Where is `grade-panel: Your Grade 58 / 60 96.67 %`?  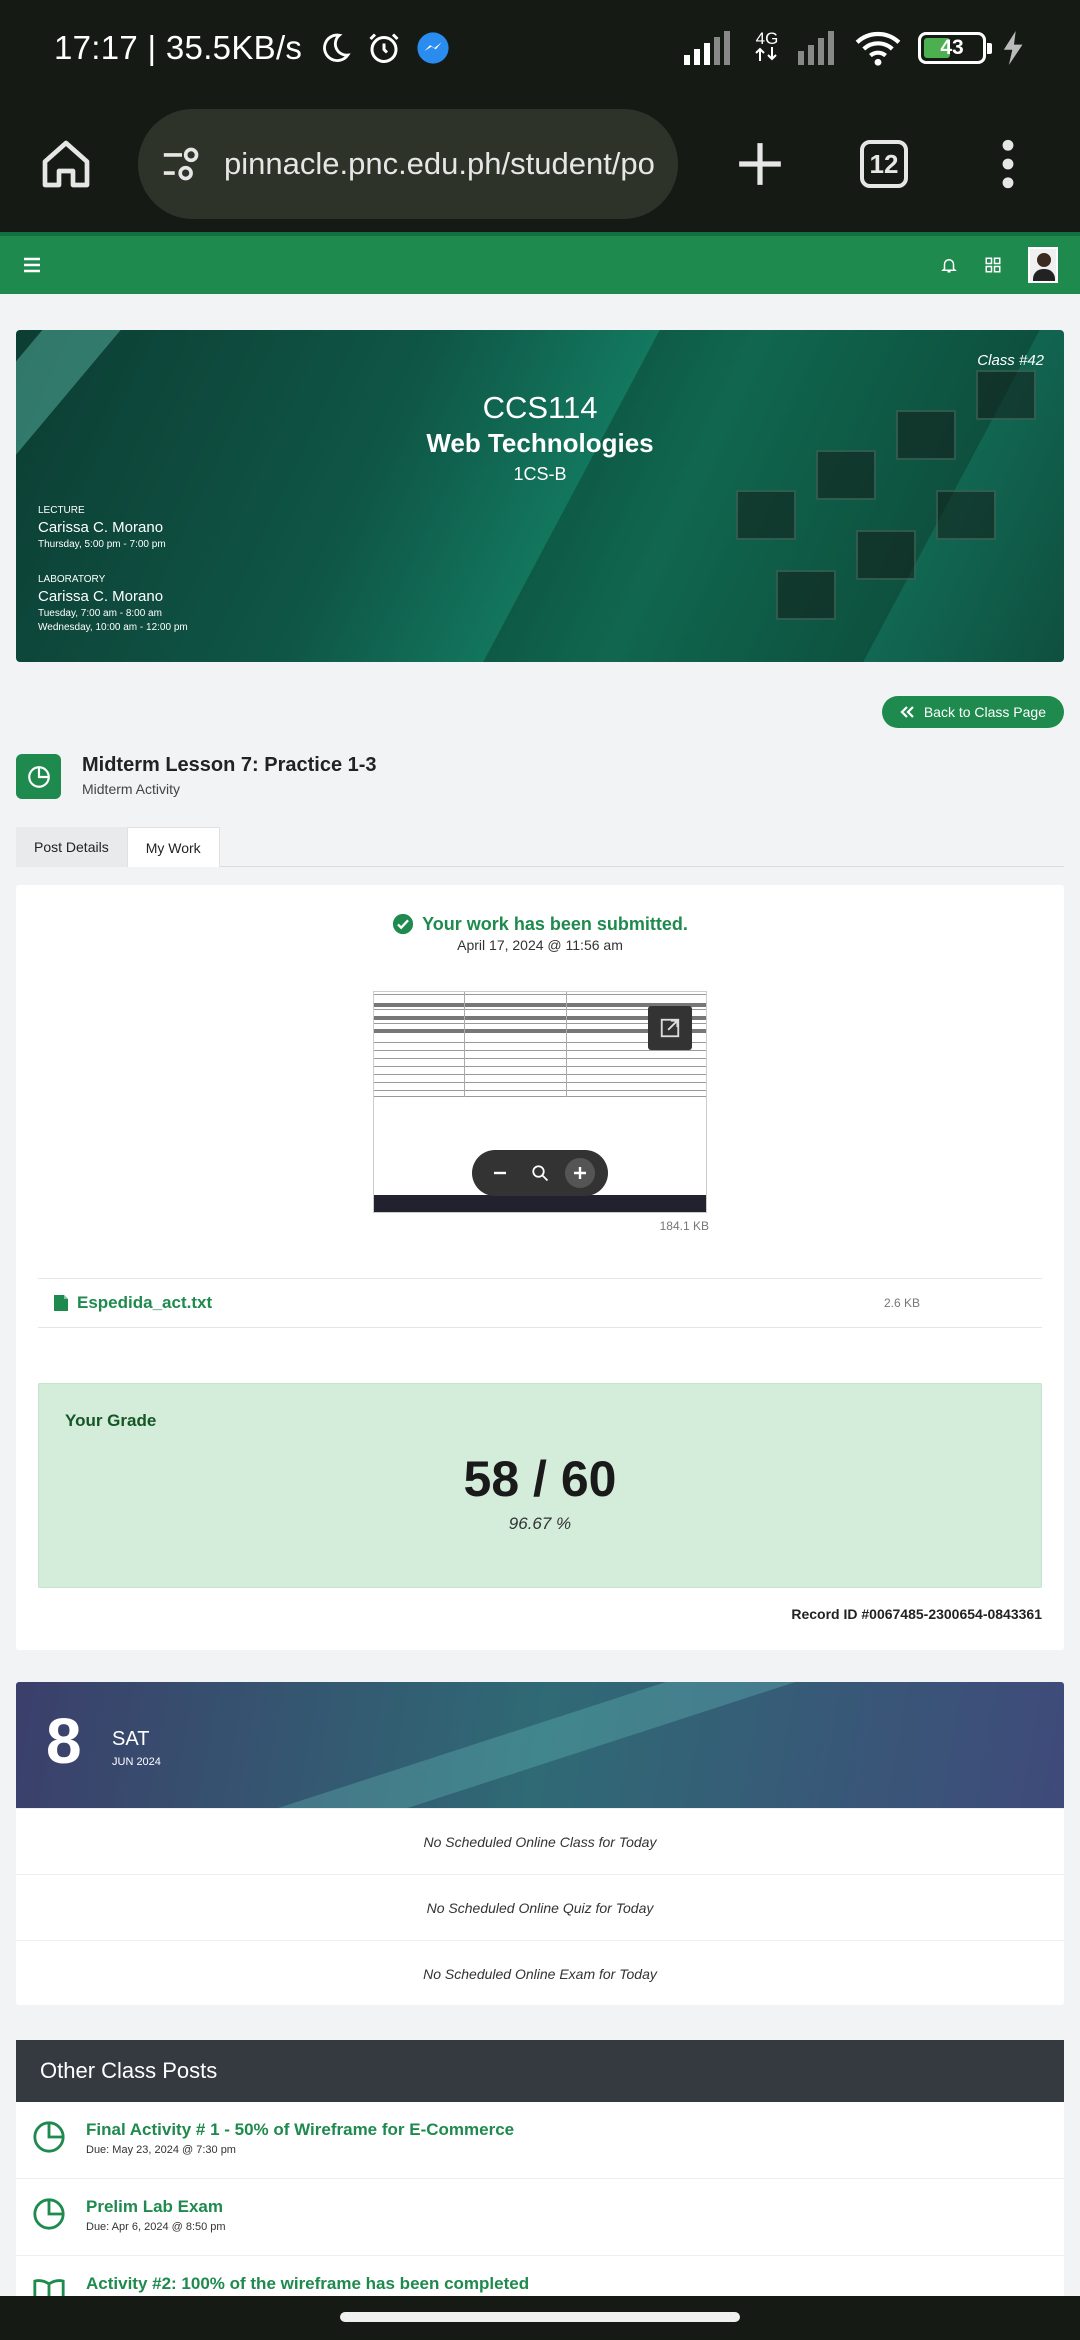
grade-panel: Your Grade 58 / 60 96.67 % is located at coordinates (540, 1485).